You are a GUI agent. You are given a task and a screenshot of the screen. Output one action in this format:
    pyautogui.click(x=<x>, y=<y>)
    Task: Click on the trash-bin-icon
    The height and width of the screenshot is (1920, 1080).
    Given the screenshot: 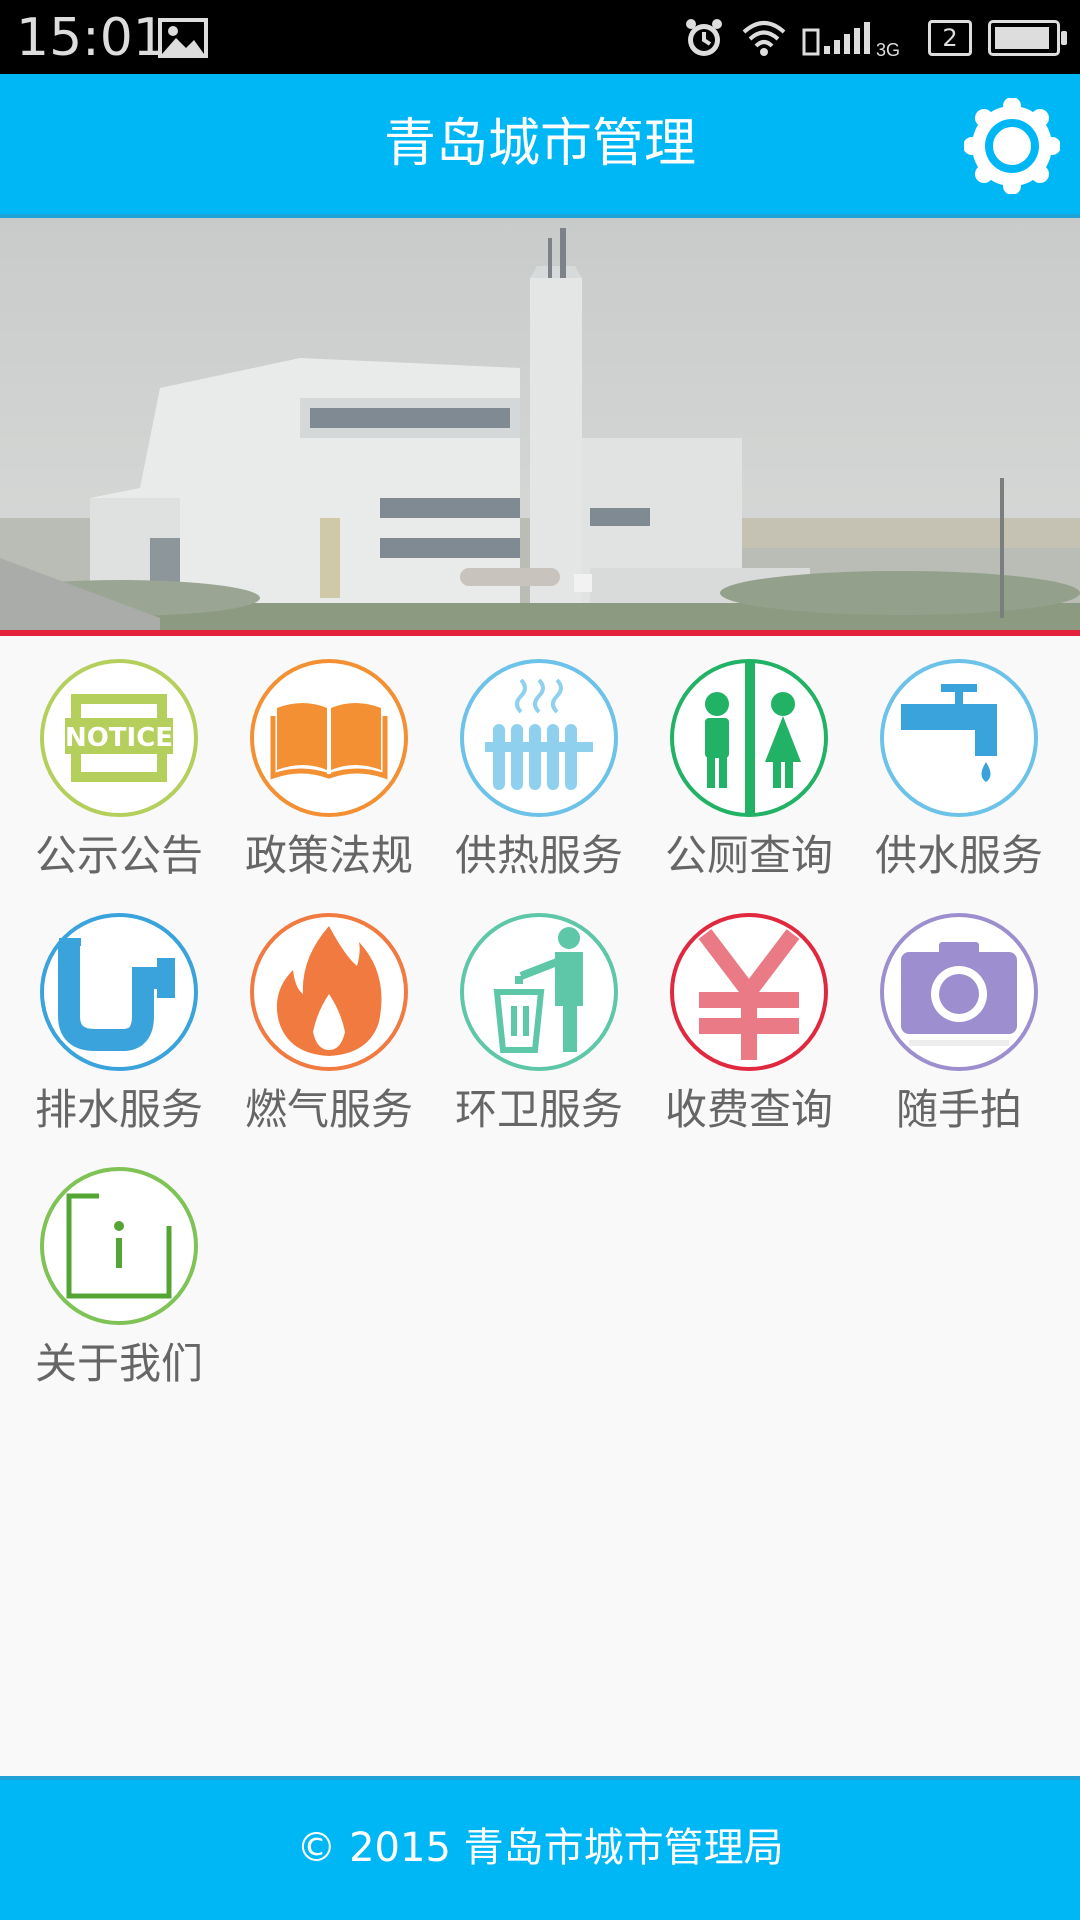 What is the action you would take?
    pyautogui.click(x=539, y=992)
    